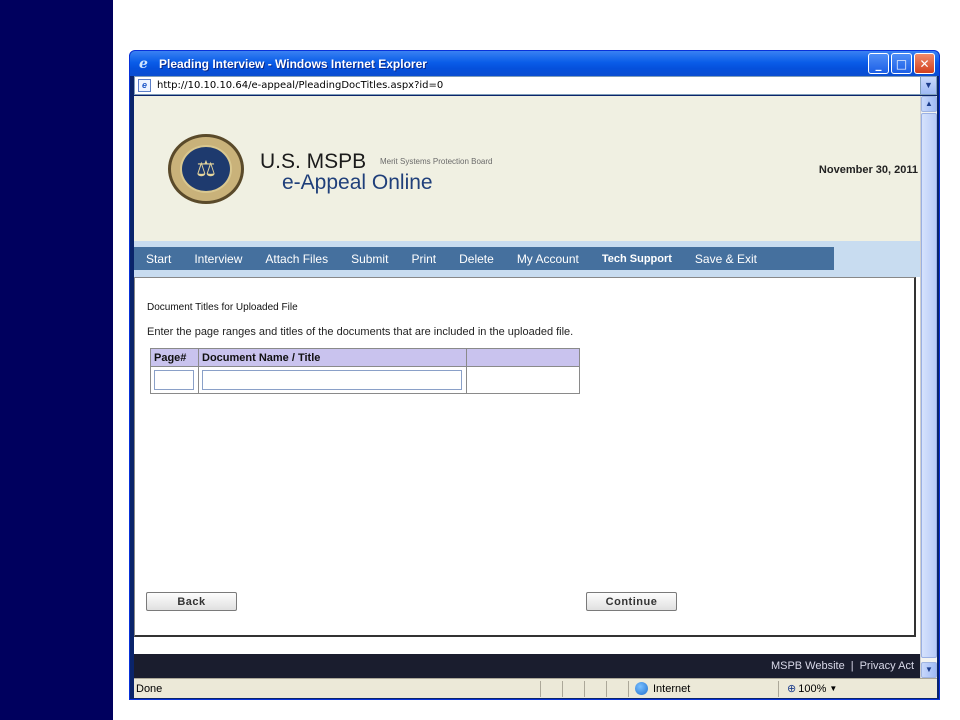  What do you see at coordinates (191, 601) in the screenshot?
I see `back-button: Back` at bounding box center [191, 601].